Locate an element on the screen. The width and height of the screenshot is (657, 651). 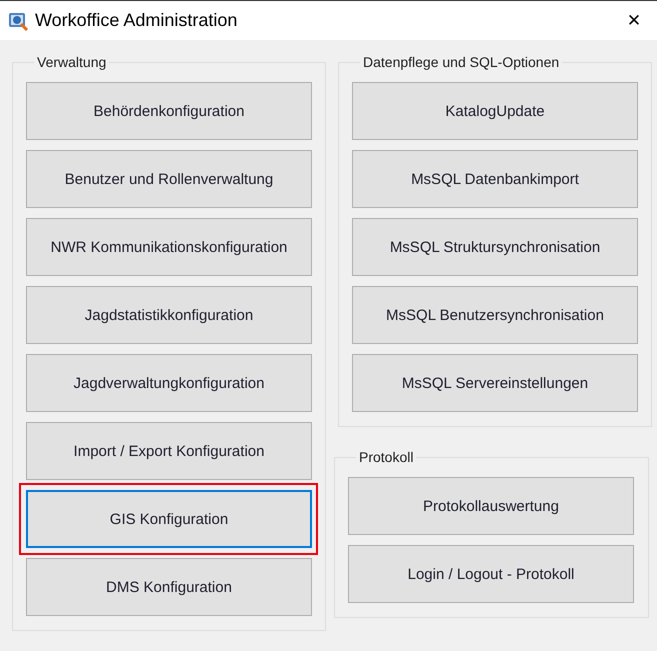
config-button: Jagdstatistikkonfiguration is located at coordinates (169, 315).